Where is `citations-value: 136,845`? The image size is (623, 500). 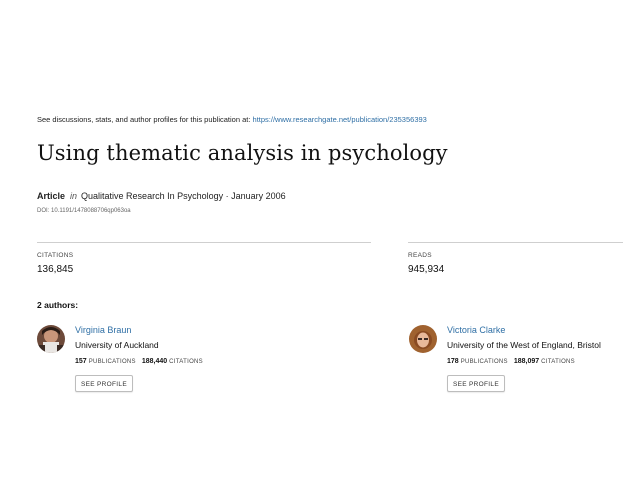 citations-value: 136,845 is located at coordinates (55, 269).